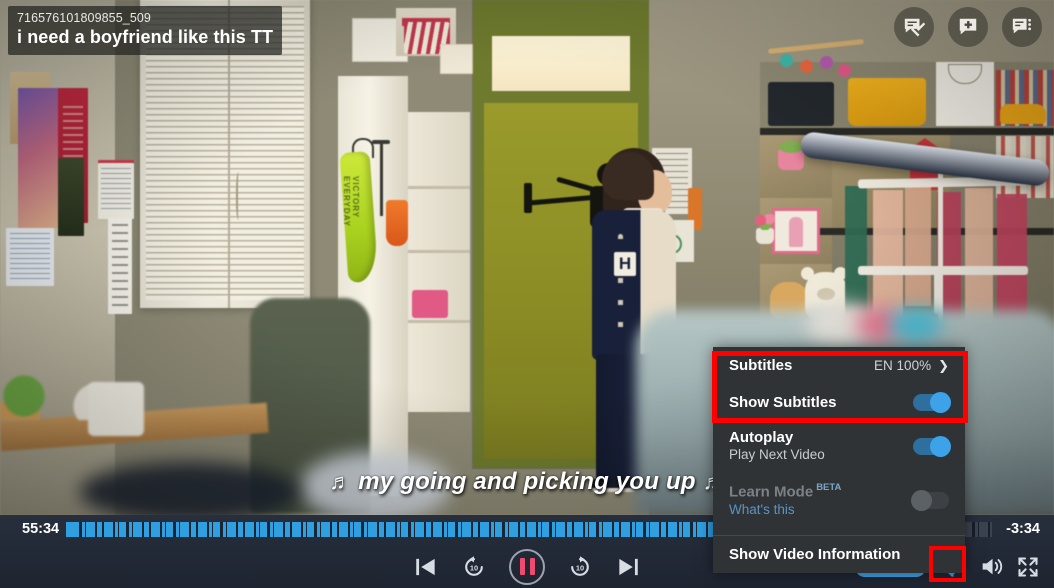  I want to click on learn-mode-toggle, so click(930, 501).